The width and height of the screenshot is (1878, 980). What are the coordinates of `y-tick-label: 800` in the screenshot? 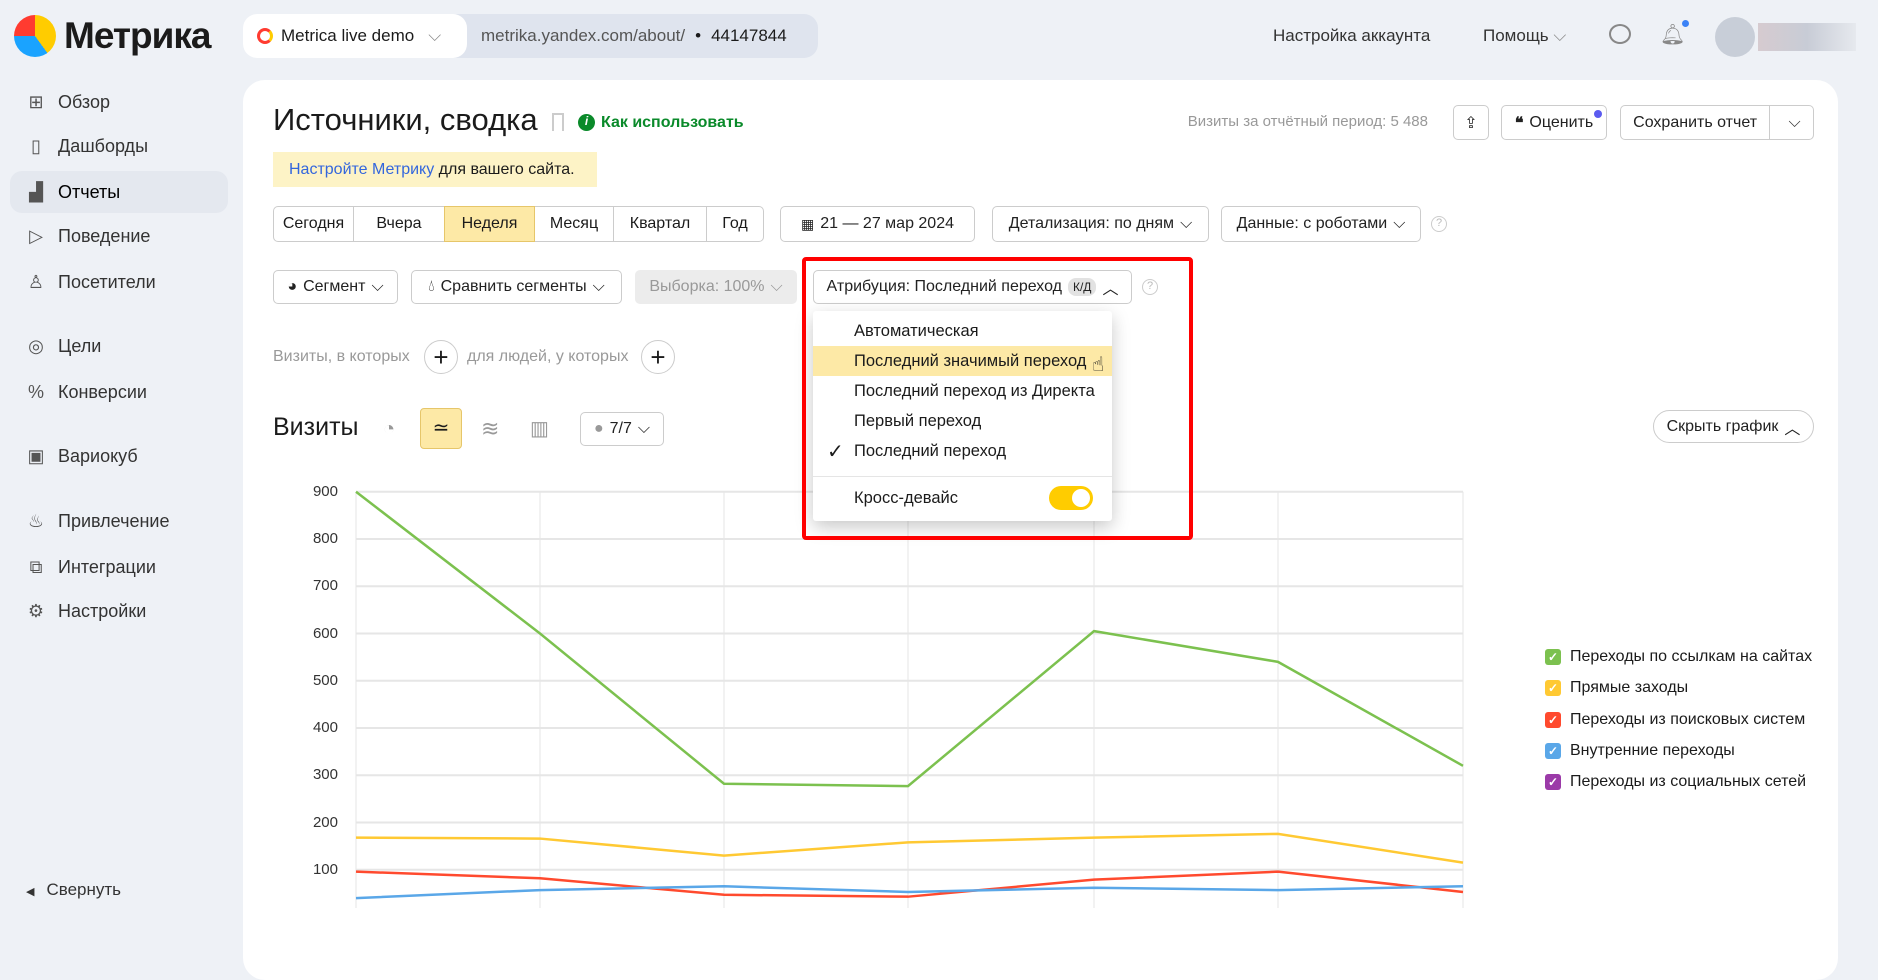 It's located at (325, 538).